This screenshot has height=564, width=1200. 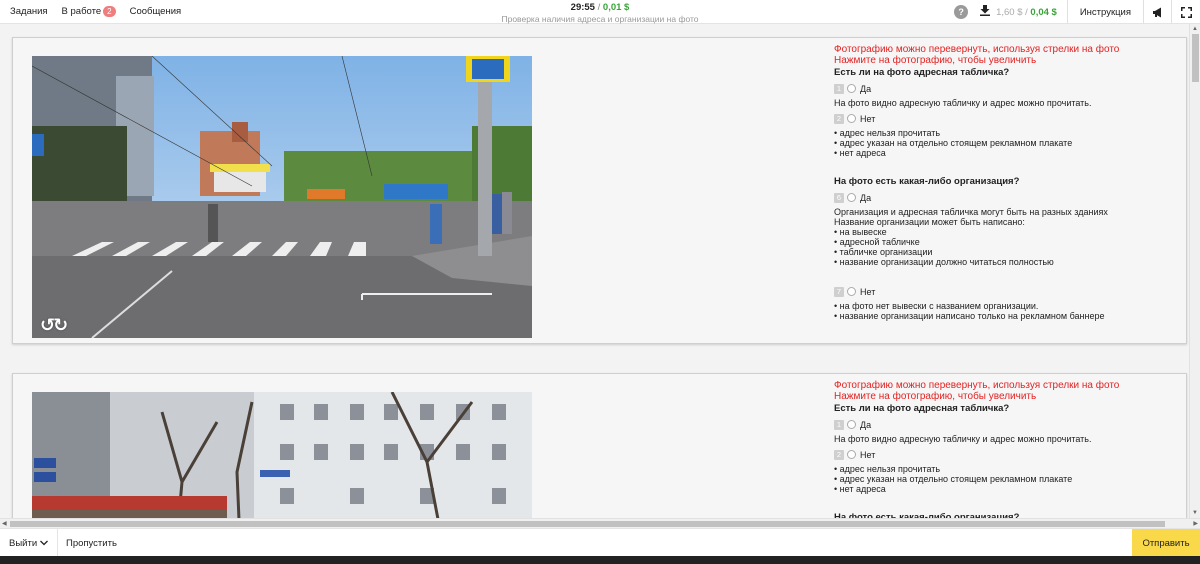 I want to click on chevron-down-icon, so click(x=44, y=543).